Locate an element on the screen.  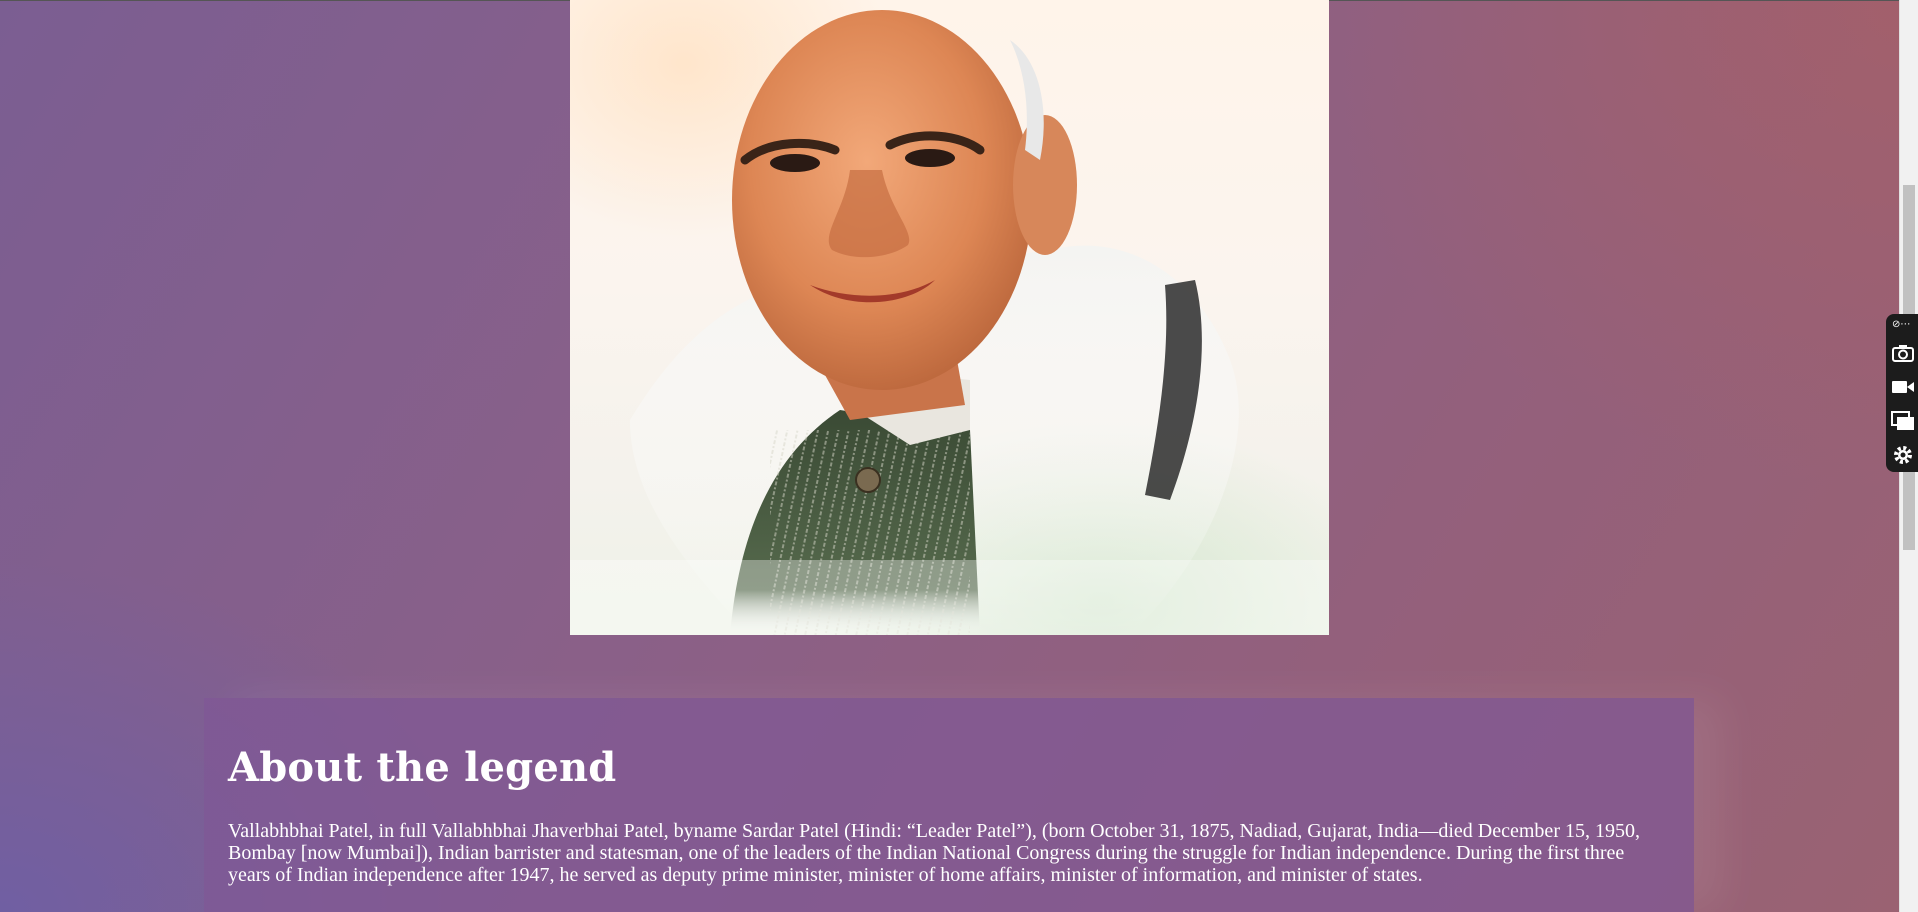
capture-toolbar: ⊘⋯ is located at coordinates (1902, 393).